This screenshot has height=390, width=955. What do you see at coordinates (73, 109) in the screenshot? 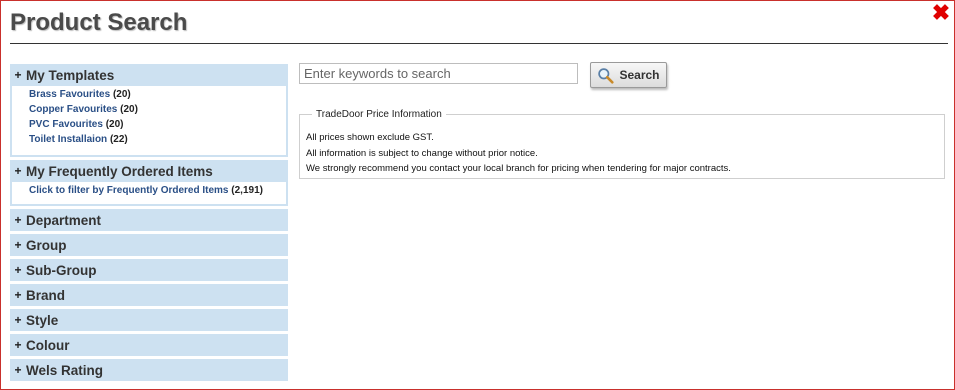
I see `template-link-copper-favourites: Copper Favourites` at bounding box center [73, 109].